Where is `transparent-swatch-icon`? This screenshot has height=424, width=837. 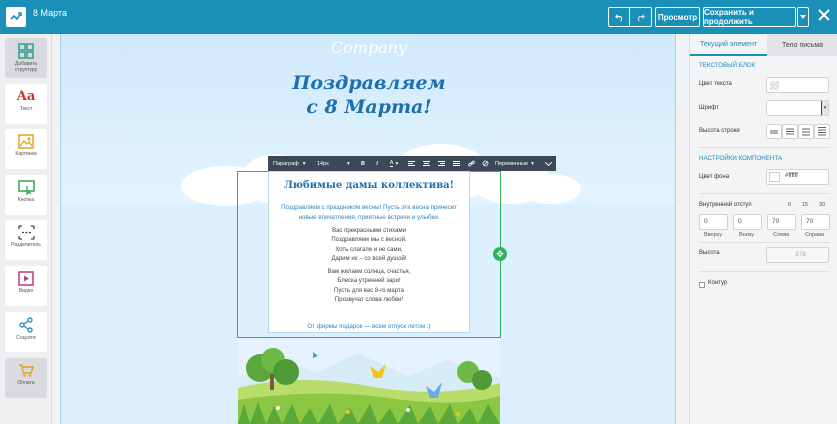
transparent-swatch-icon is located at coordinates (774, 85).